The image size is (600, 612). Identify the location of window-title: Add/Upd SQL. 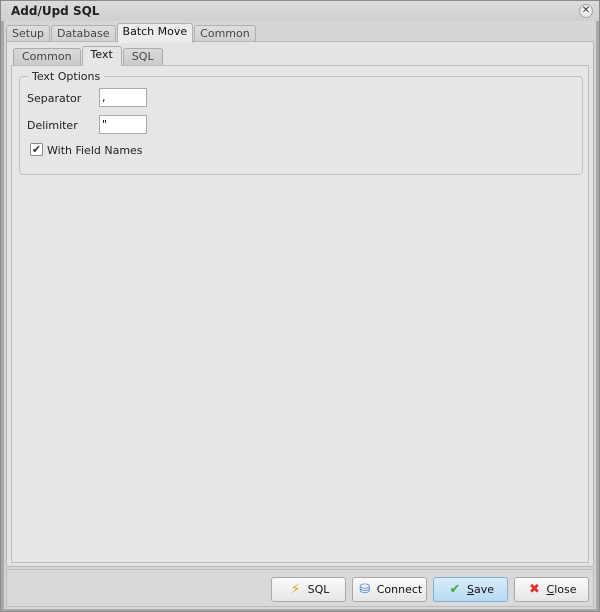
(55, 11).